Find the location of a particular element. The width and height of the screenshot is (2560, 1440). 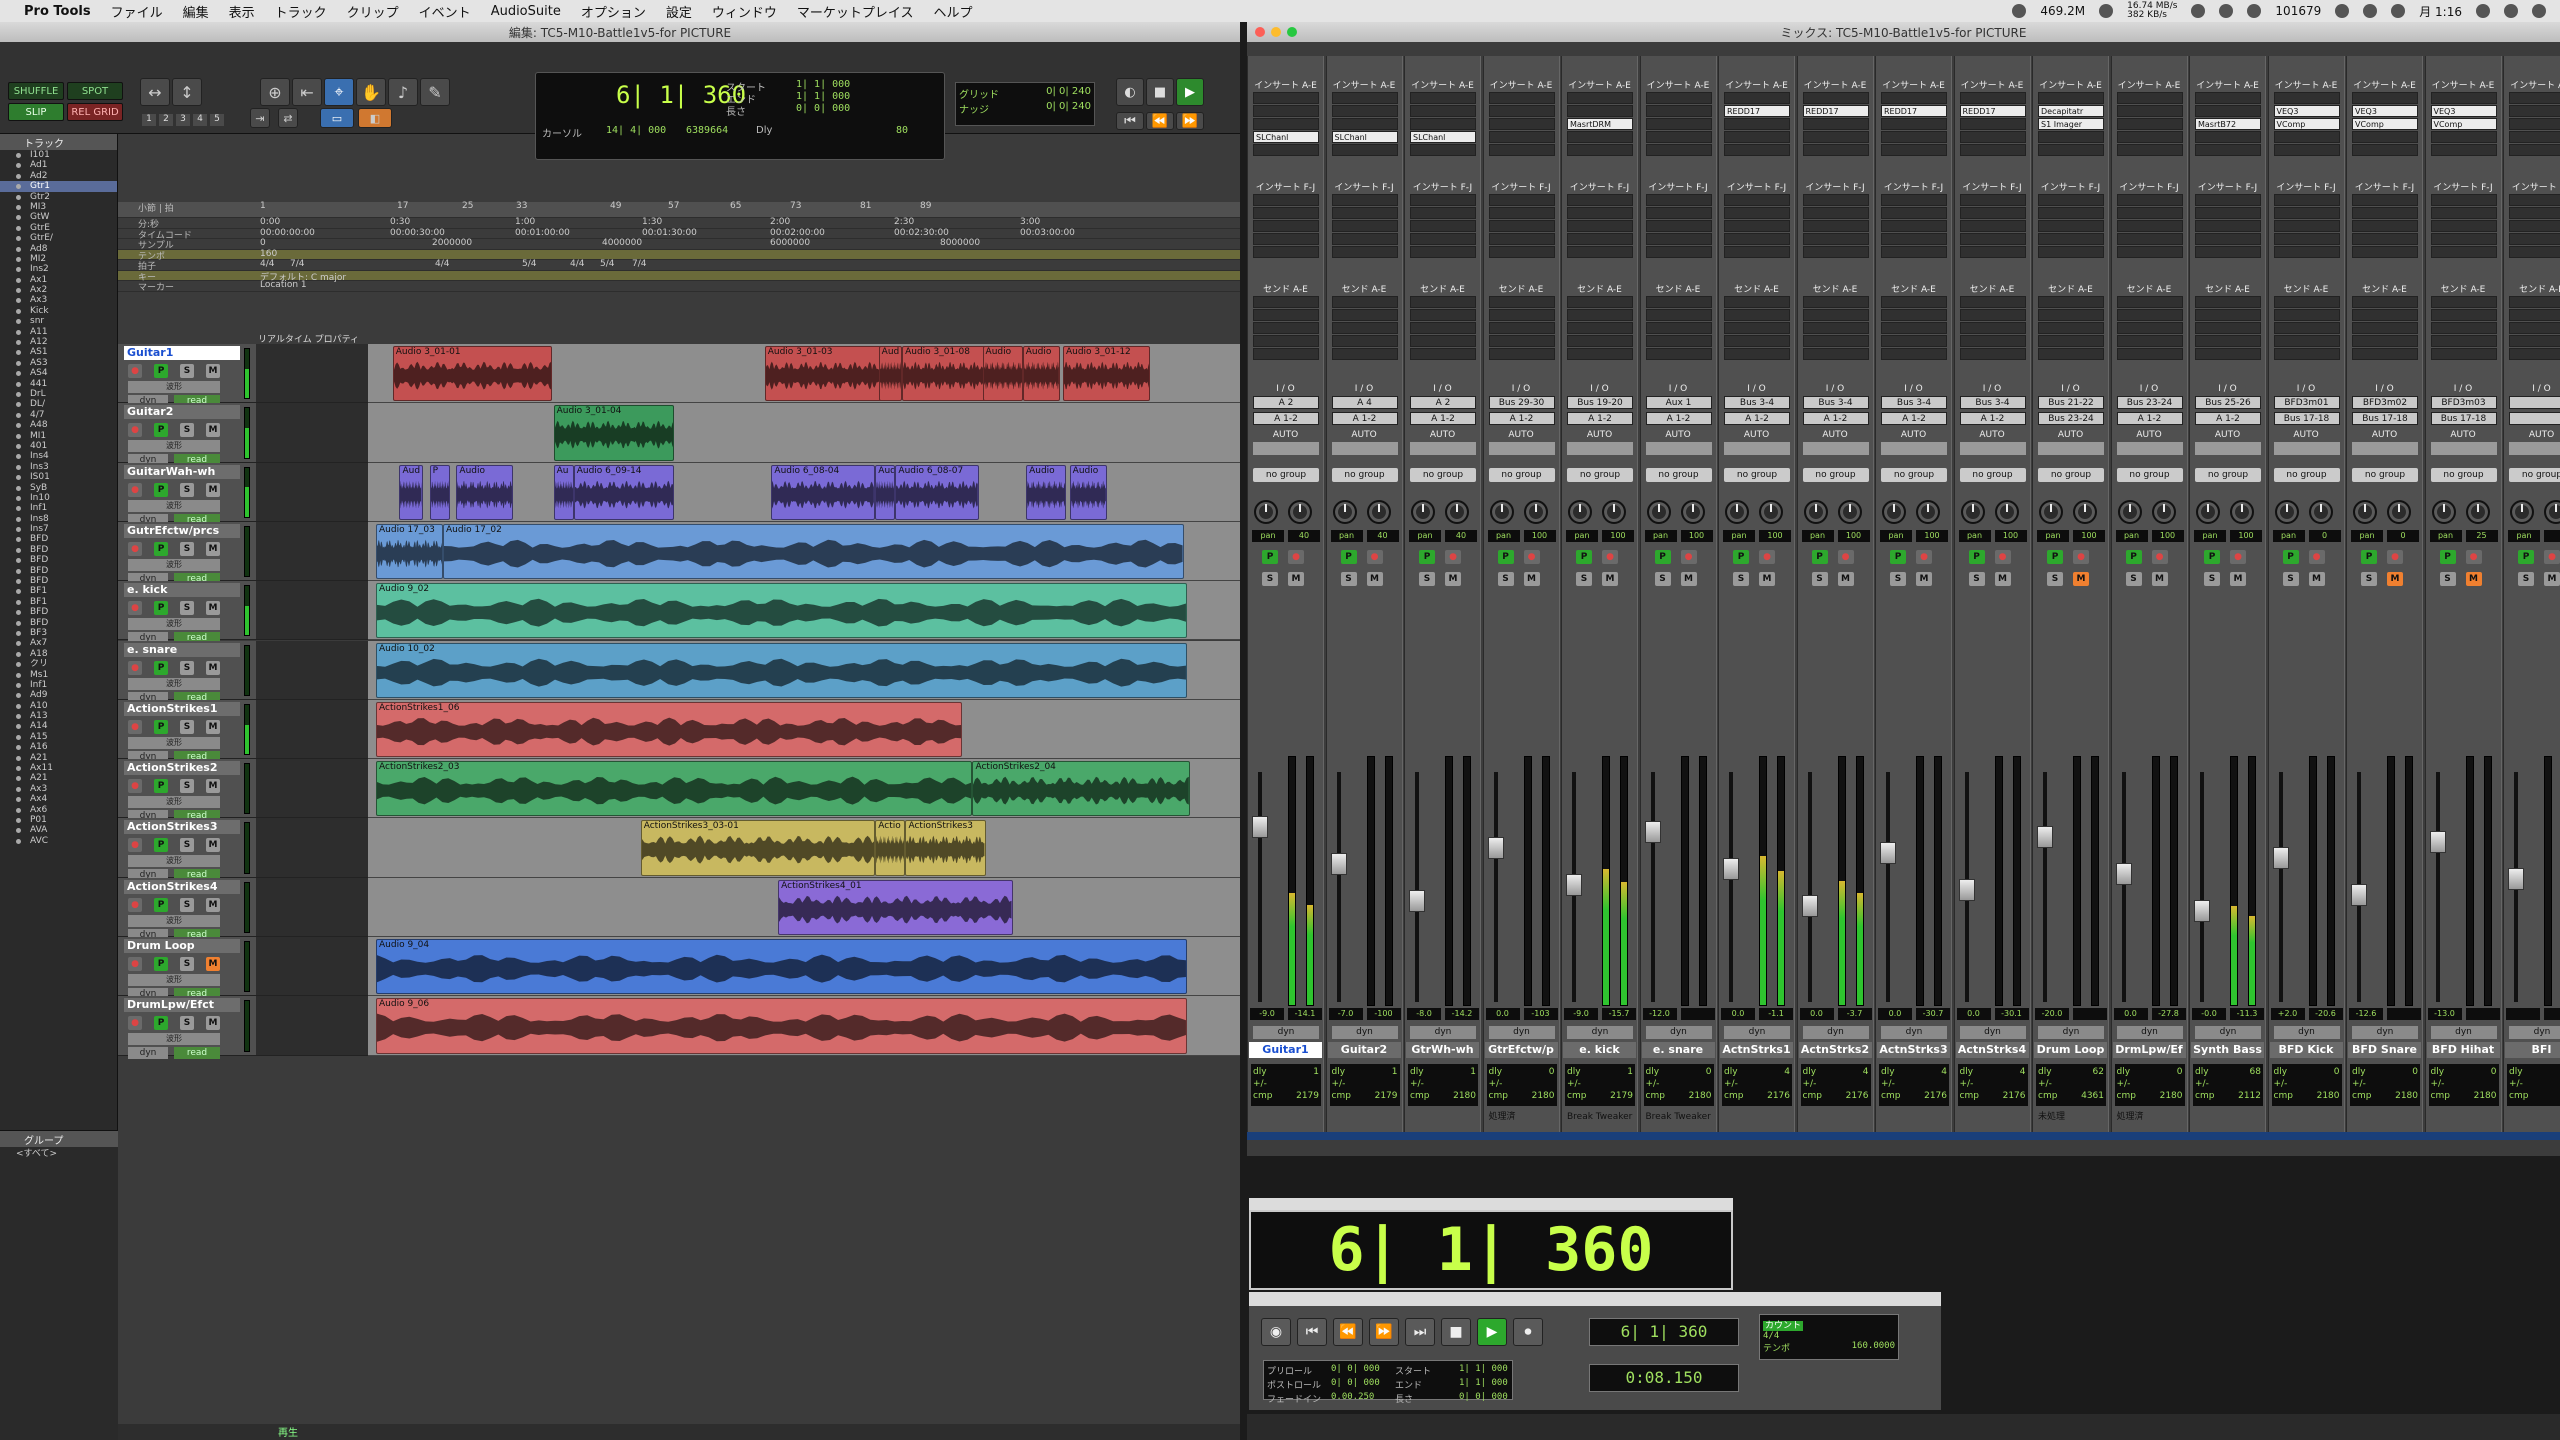

dyn-button: dyn is located at coordinates (1364, 1032).